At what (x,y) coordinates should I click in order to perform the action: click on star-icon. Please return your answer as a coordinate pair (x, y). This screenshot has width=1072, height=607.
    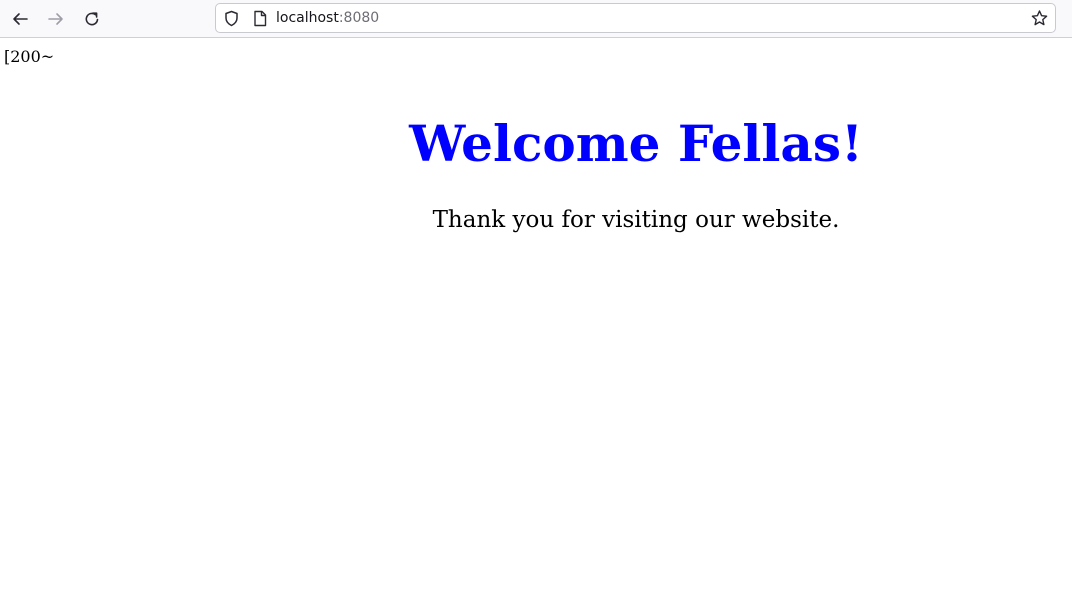
    Looking at the image, I should click on (1039, 18).